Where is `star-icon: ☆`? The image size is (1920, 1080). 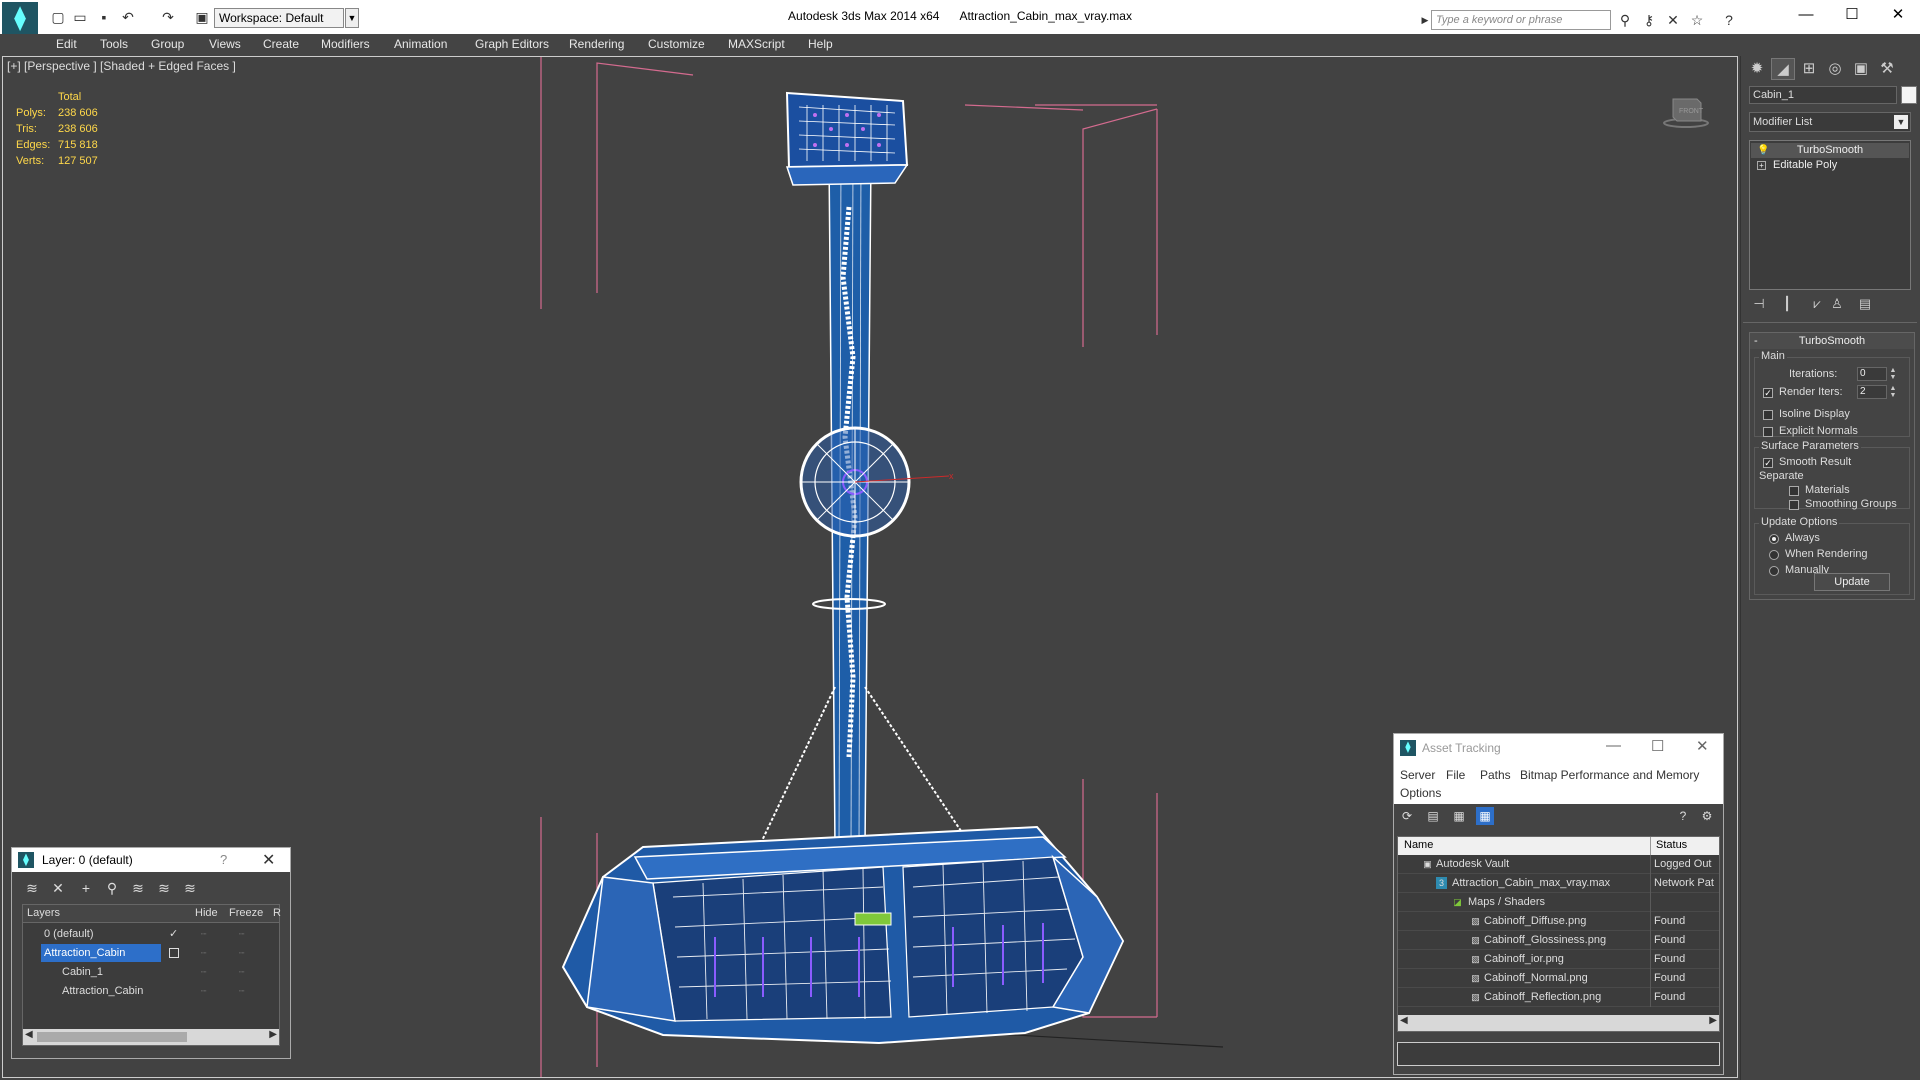 star-icon: ☆ is located at coordinates (1697, 20).